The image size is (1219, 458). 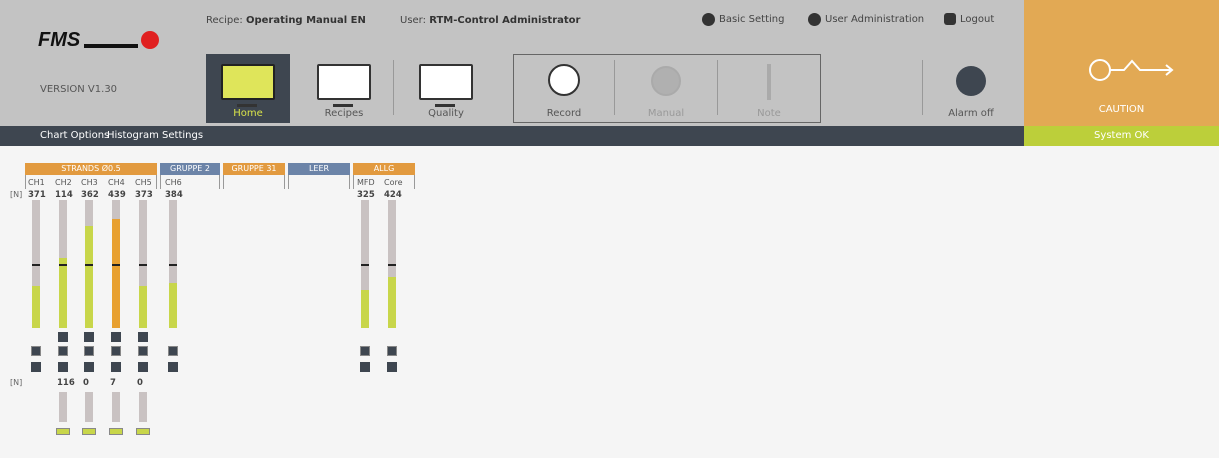 I want to click on fms-logo: FMS, so click(x=98, y=40).